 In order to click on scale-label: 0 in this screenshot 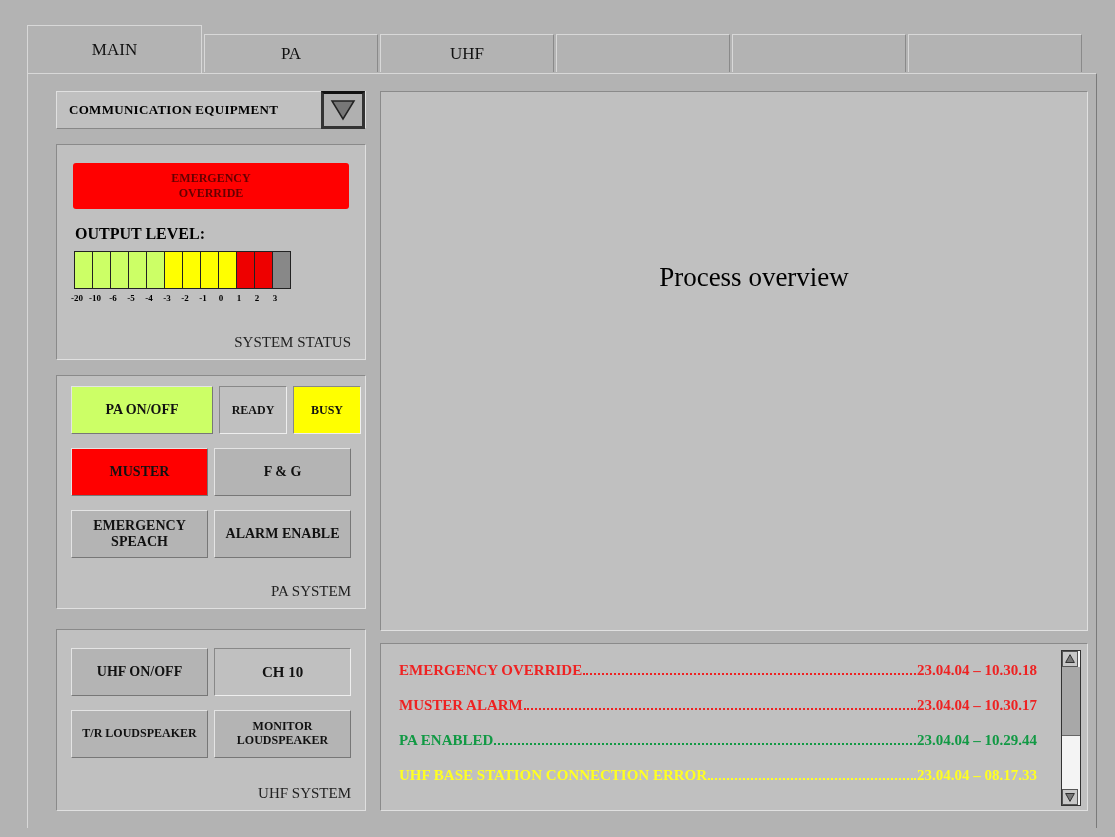, I will do `click(221, 298)`.